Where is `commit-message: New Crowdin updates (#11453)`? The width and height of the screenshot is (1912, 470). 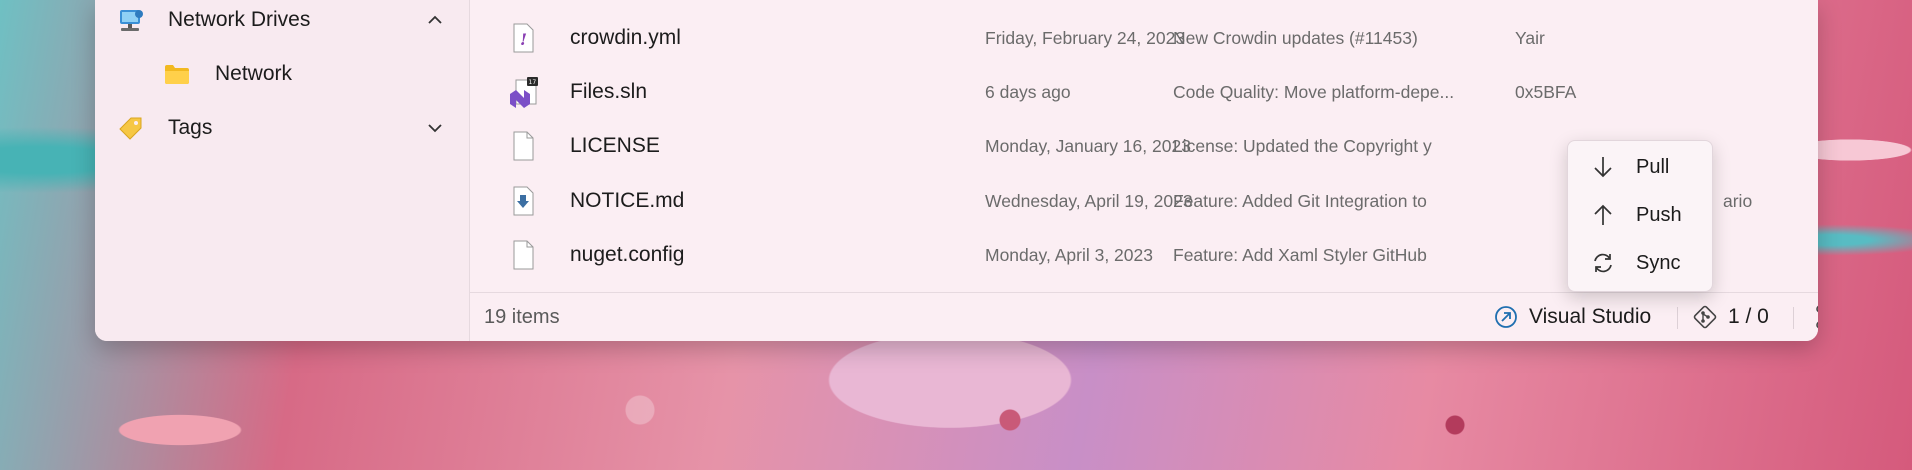
commit-message: New Crowdin updates (#11453) is located at coordinates (1295, 37).